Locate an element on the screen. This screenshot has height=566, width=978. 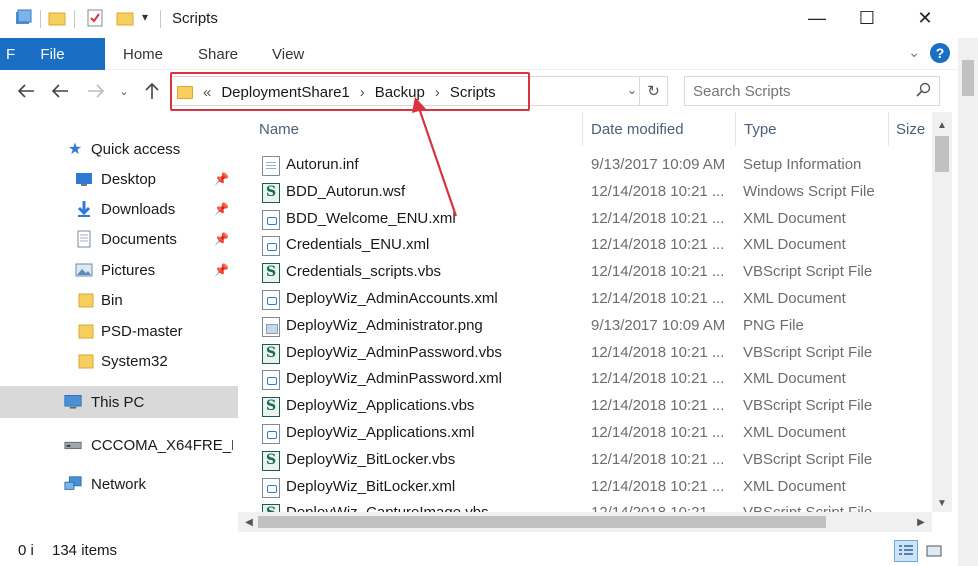
search-box is located at coordinates (812, 91).